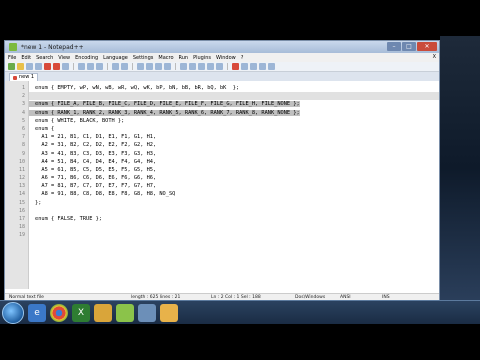 The height and width of the screenshot is (360, 480). Describe the element at coordinates (229, 227) in the screenshot. I see `code-line: 18` at that location.